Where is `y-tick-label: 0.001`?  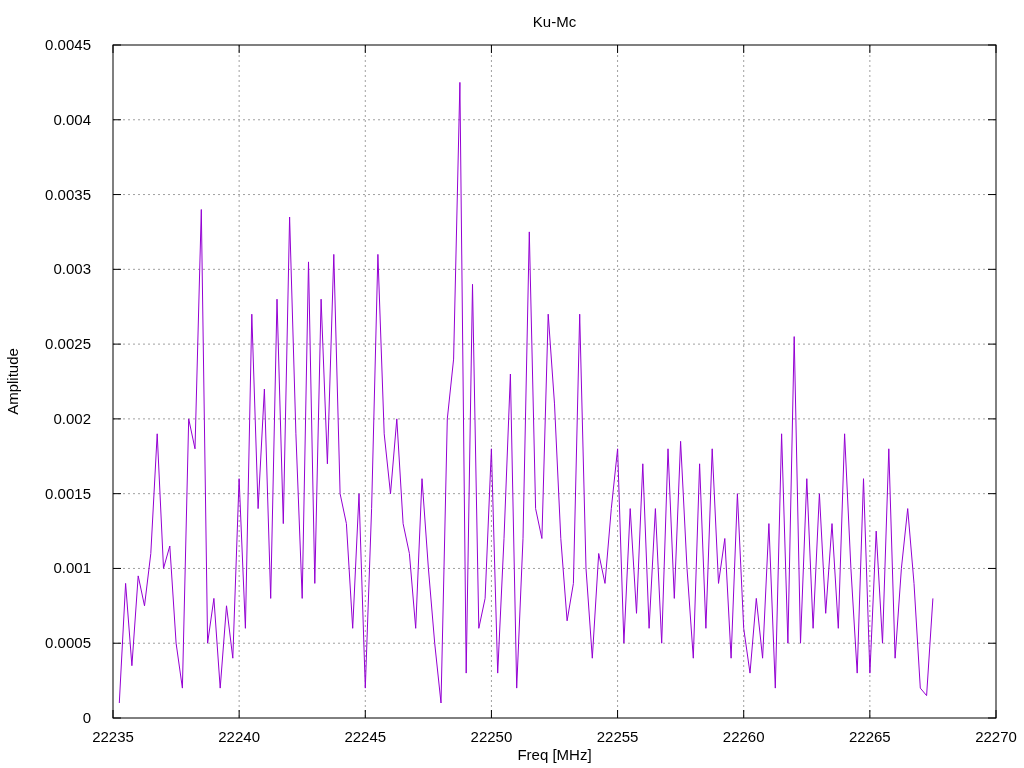 y-tick-label: 0.001 is located at coordinates (72, 568).